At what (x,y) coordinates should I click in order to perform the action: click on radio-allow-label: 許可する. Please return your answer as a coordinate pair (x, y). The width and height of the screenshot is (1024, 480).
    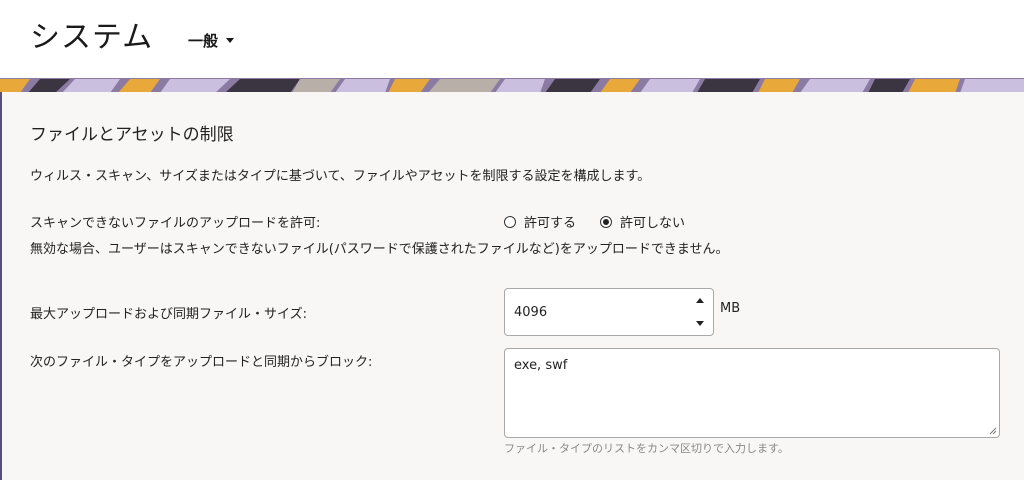
    Looking at the image, I should click on (550, 223).